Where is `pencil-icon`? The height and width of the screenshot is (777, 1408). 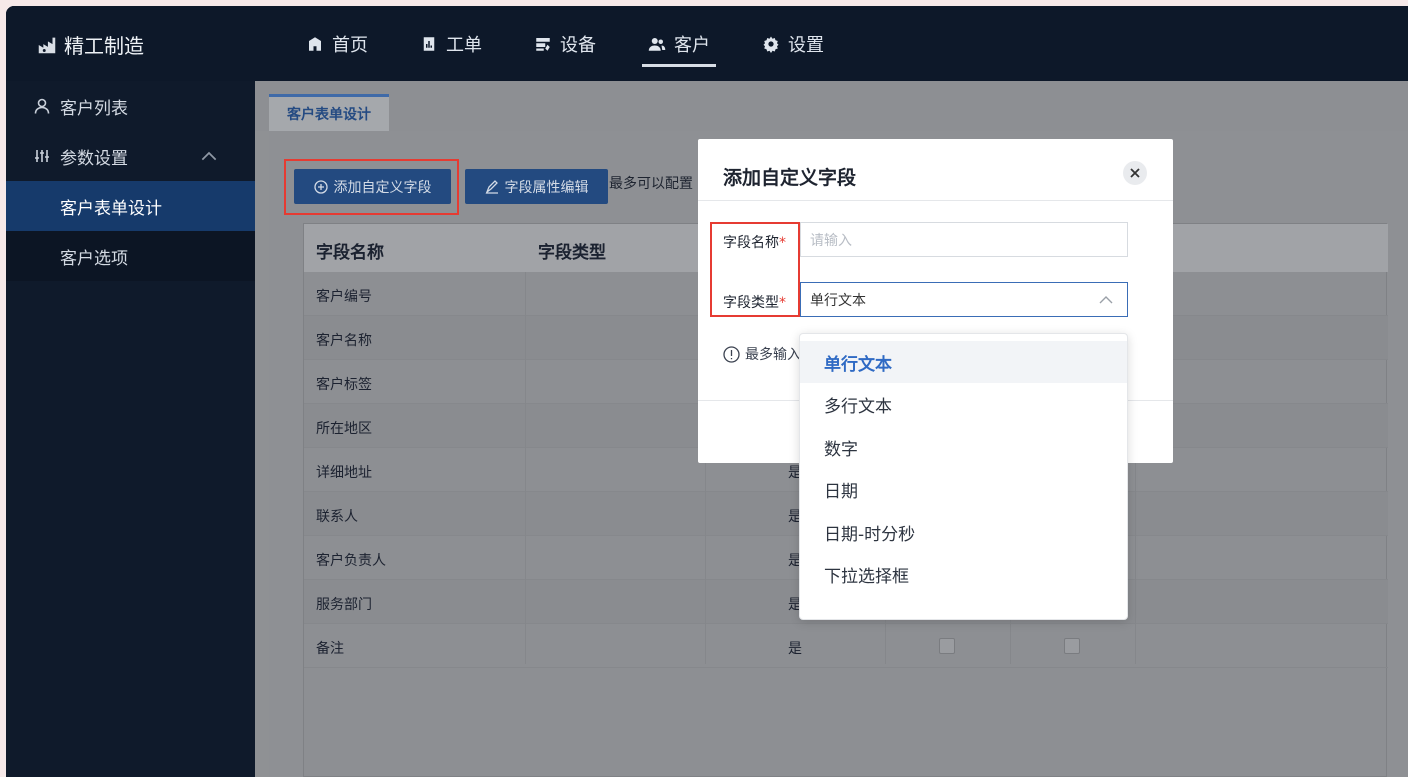 pencil-icon is located at coordinates (491, 186).